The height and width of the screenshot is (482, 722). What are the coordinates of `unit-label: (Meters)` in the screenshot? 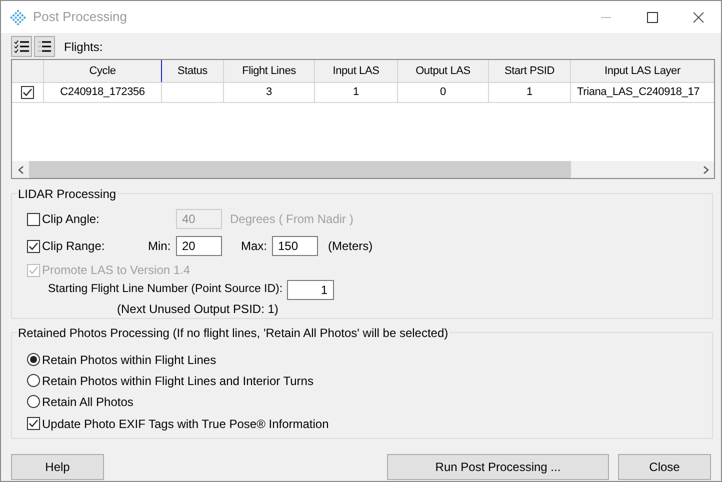 It's located at (350, 246).